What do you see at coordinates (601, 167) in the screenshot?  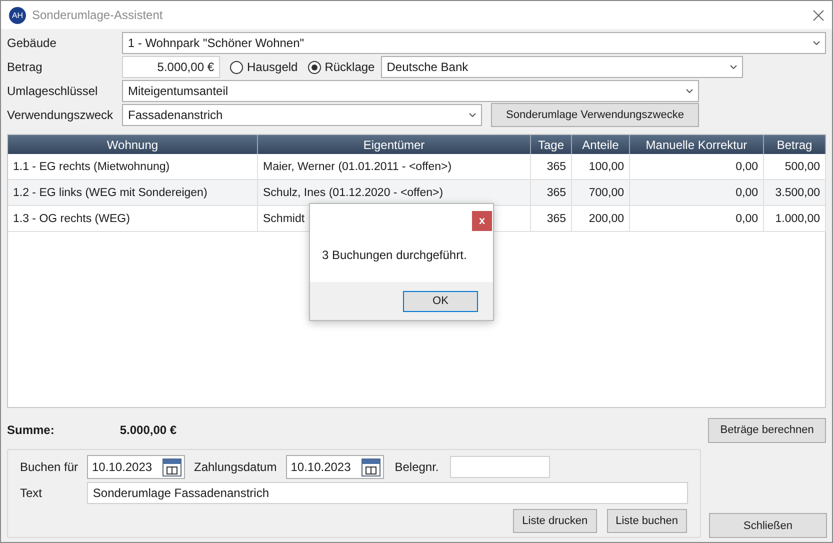 I see `table-cell: 100,00` at bounding box center [601, 167].